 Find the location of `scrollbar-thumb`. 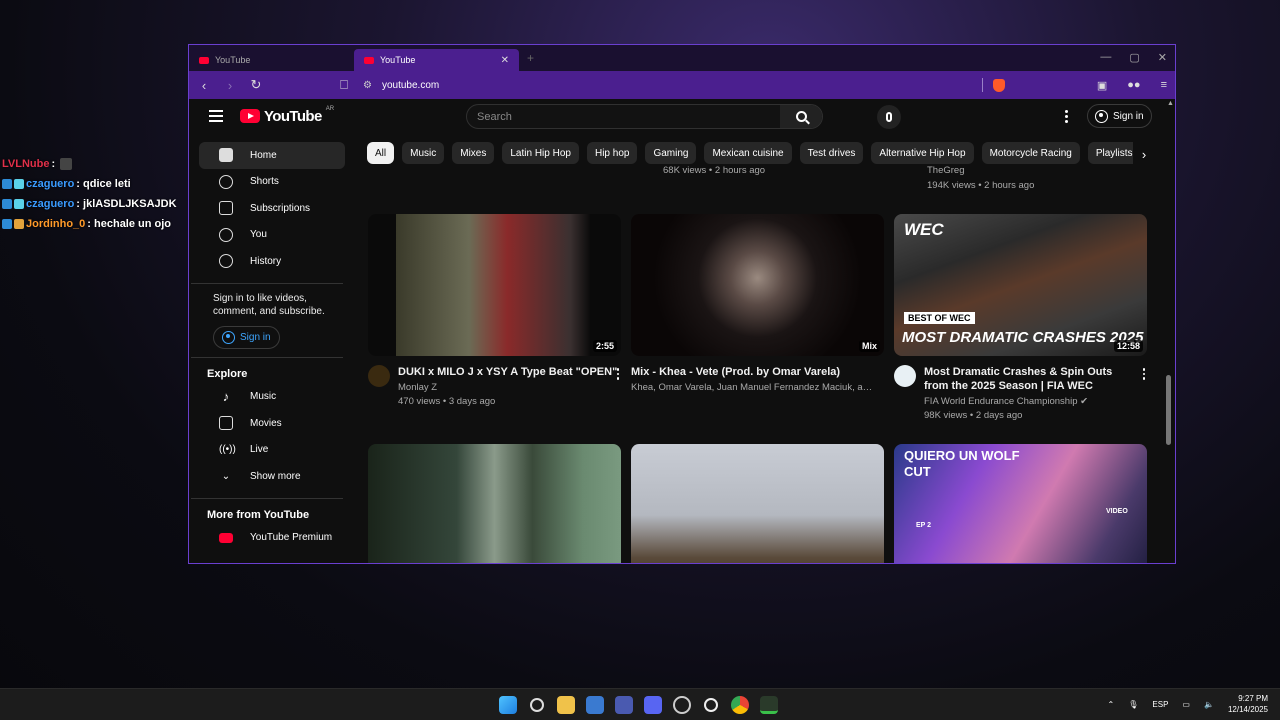

scrollbar-thumb is located at coordinates (1168, 410).